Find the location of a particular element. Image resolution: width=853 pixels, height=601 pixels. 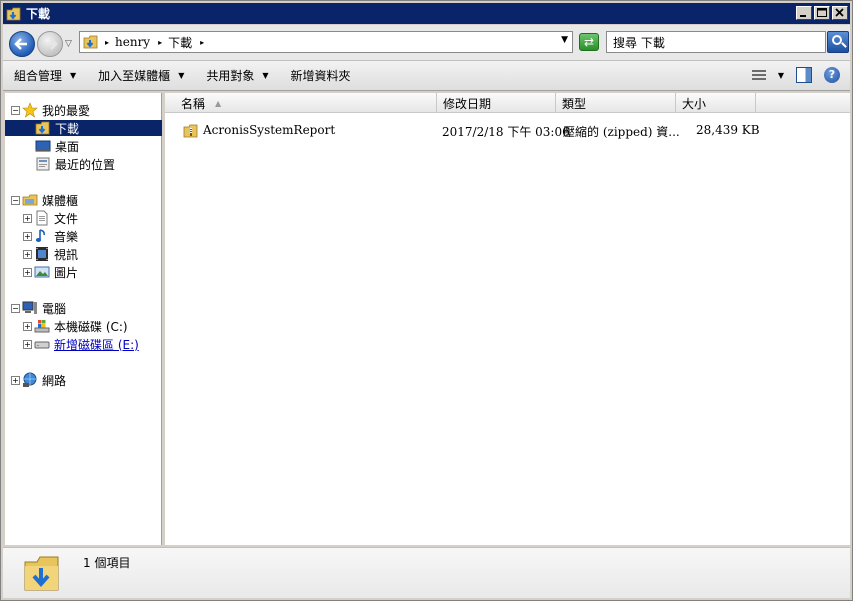

star-icon is located at coordinates (30, 110).